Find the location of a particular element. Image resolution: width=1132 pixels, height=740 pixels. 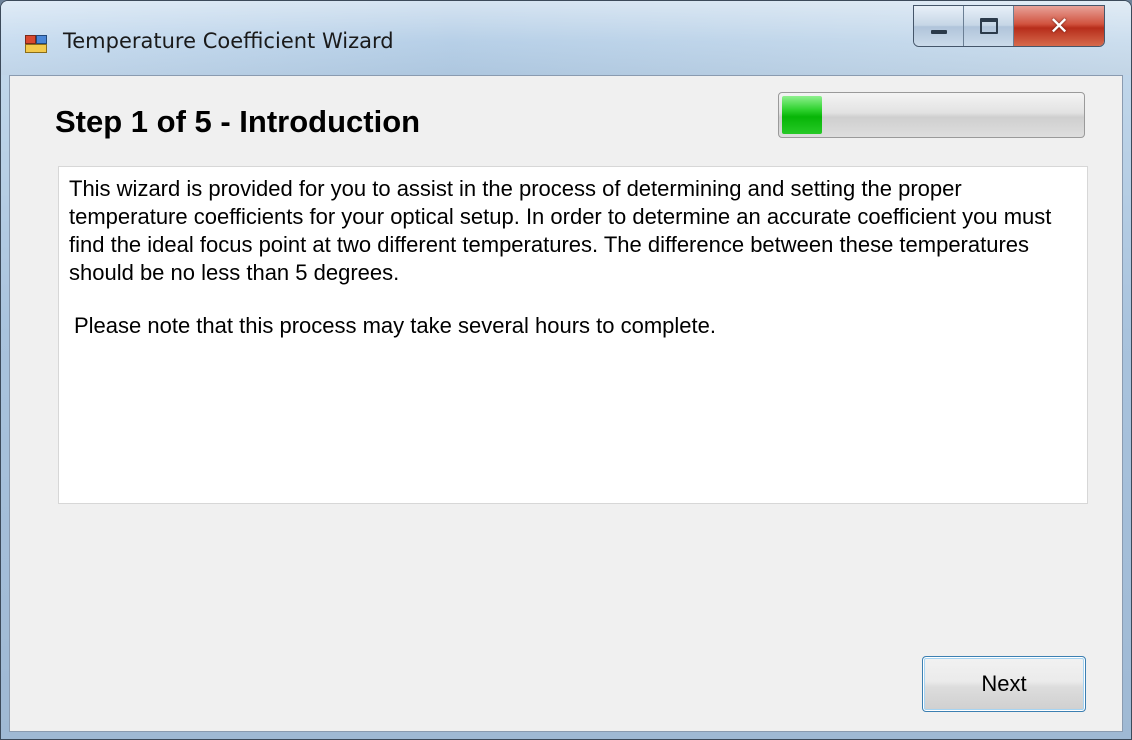

title-bar: Temperature Coefficient Wizard ✕ is located at coordinates (566, 38).